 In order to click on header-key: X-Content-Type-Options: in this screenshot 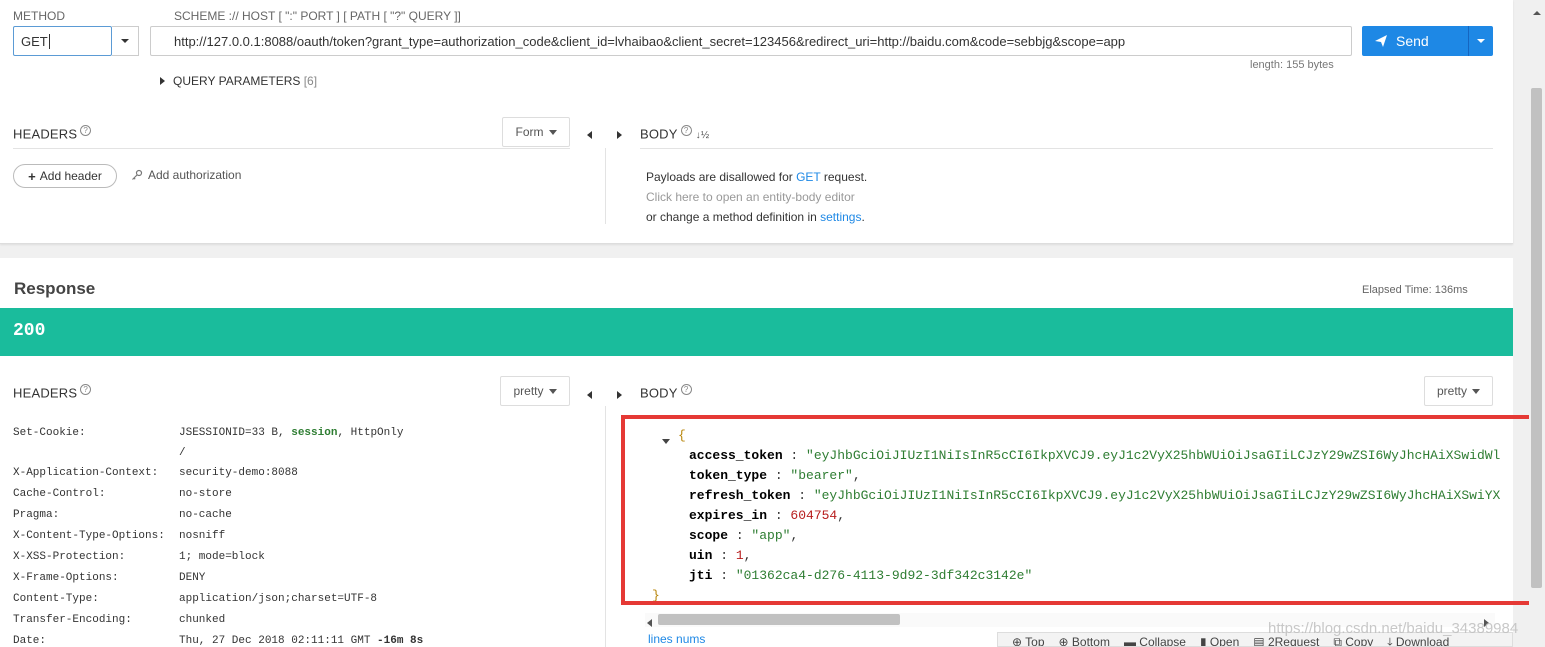, I will do `click(89, 536)`.